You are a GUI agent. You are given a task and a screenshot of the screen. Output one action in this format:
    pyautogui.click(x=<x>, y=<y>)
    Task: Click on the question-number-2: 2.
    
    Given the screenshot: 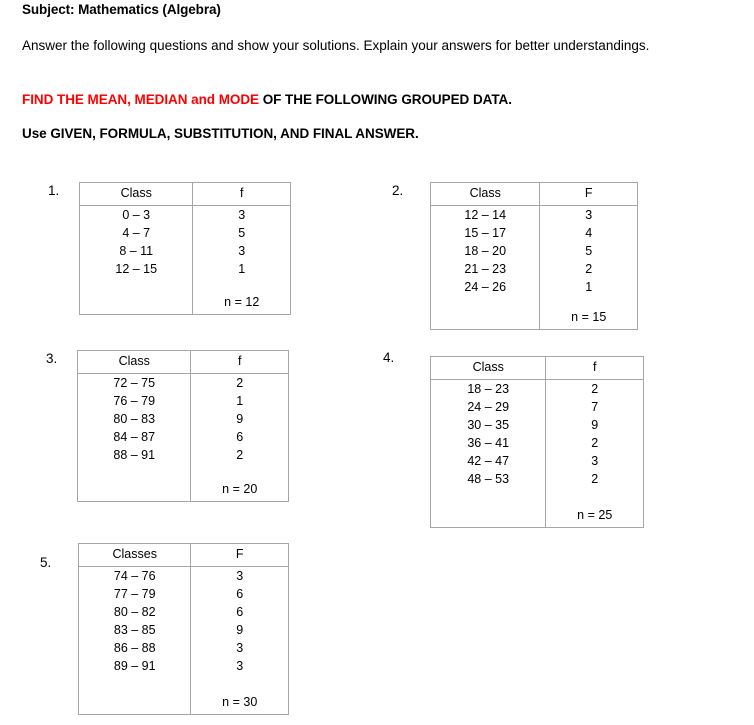 What is the action you would take?
    pyautogui.click(x=398, y=190)
    